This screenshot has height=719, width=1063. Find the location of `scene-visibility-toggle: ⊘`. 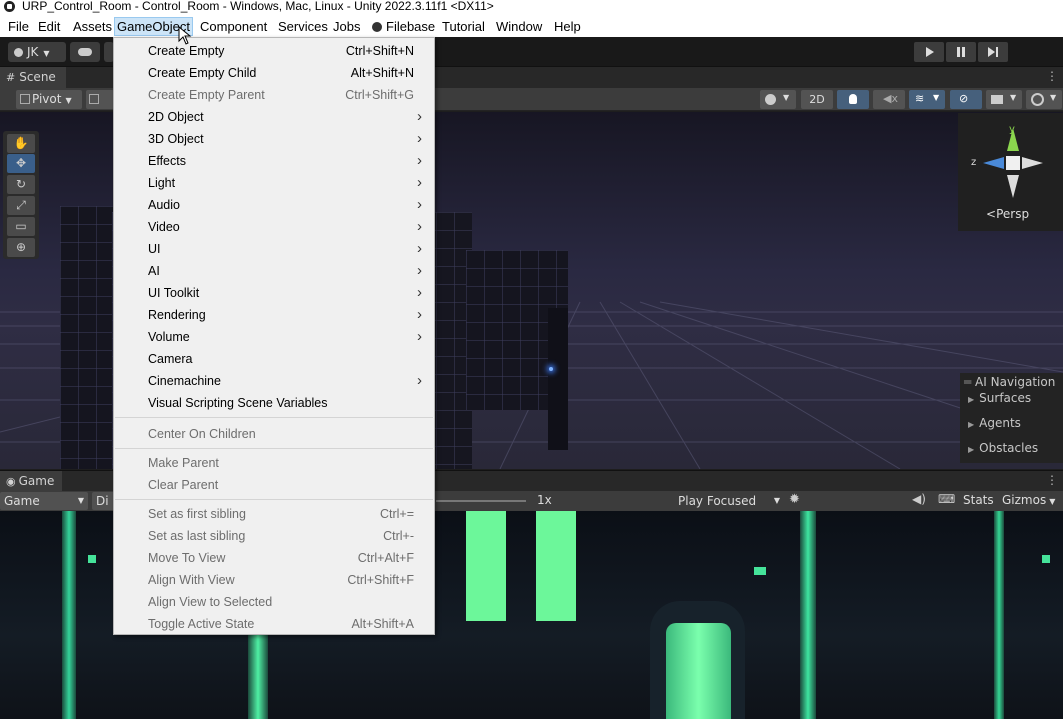

scene-visibility-toggle: ⊘ is located at coordinates (966, 99).